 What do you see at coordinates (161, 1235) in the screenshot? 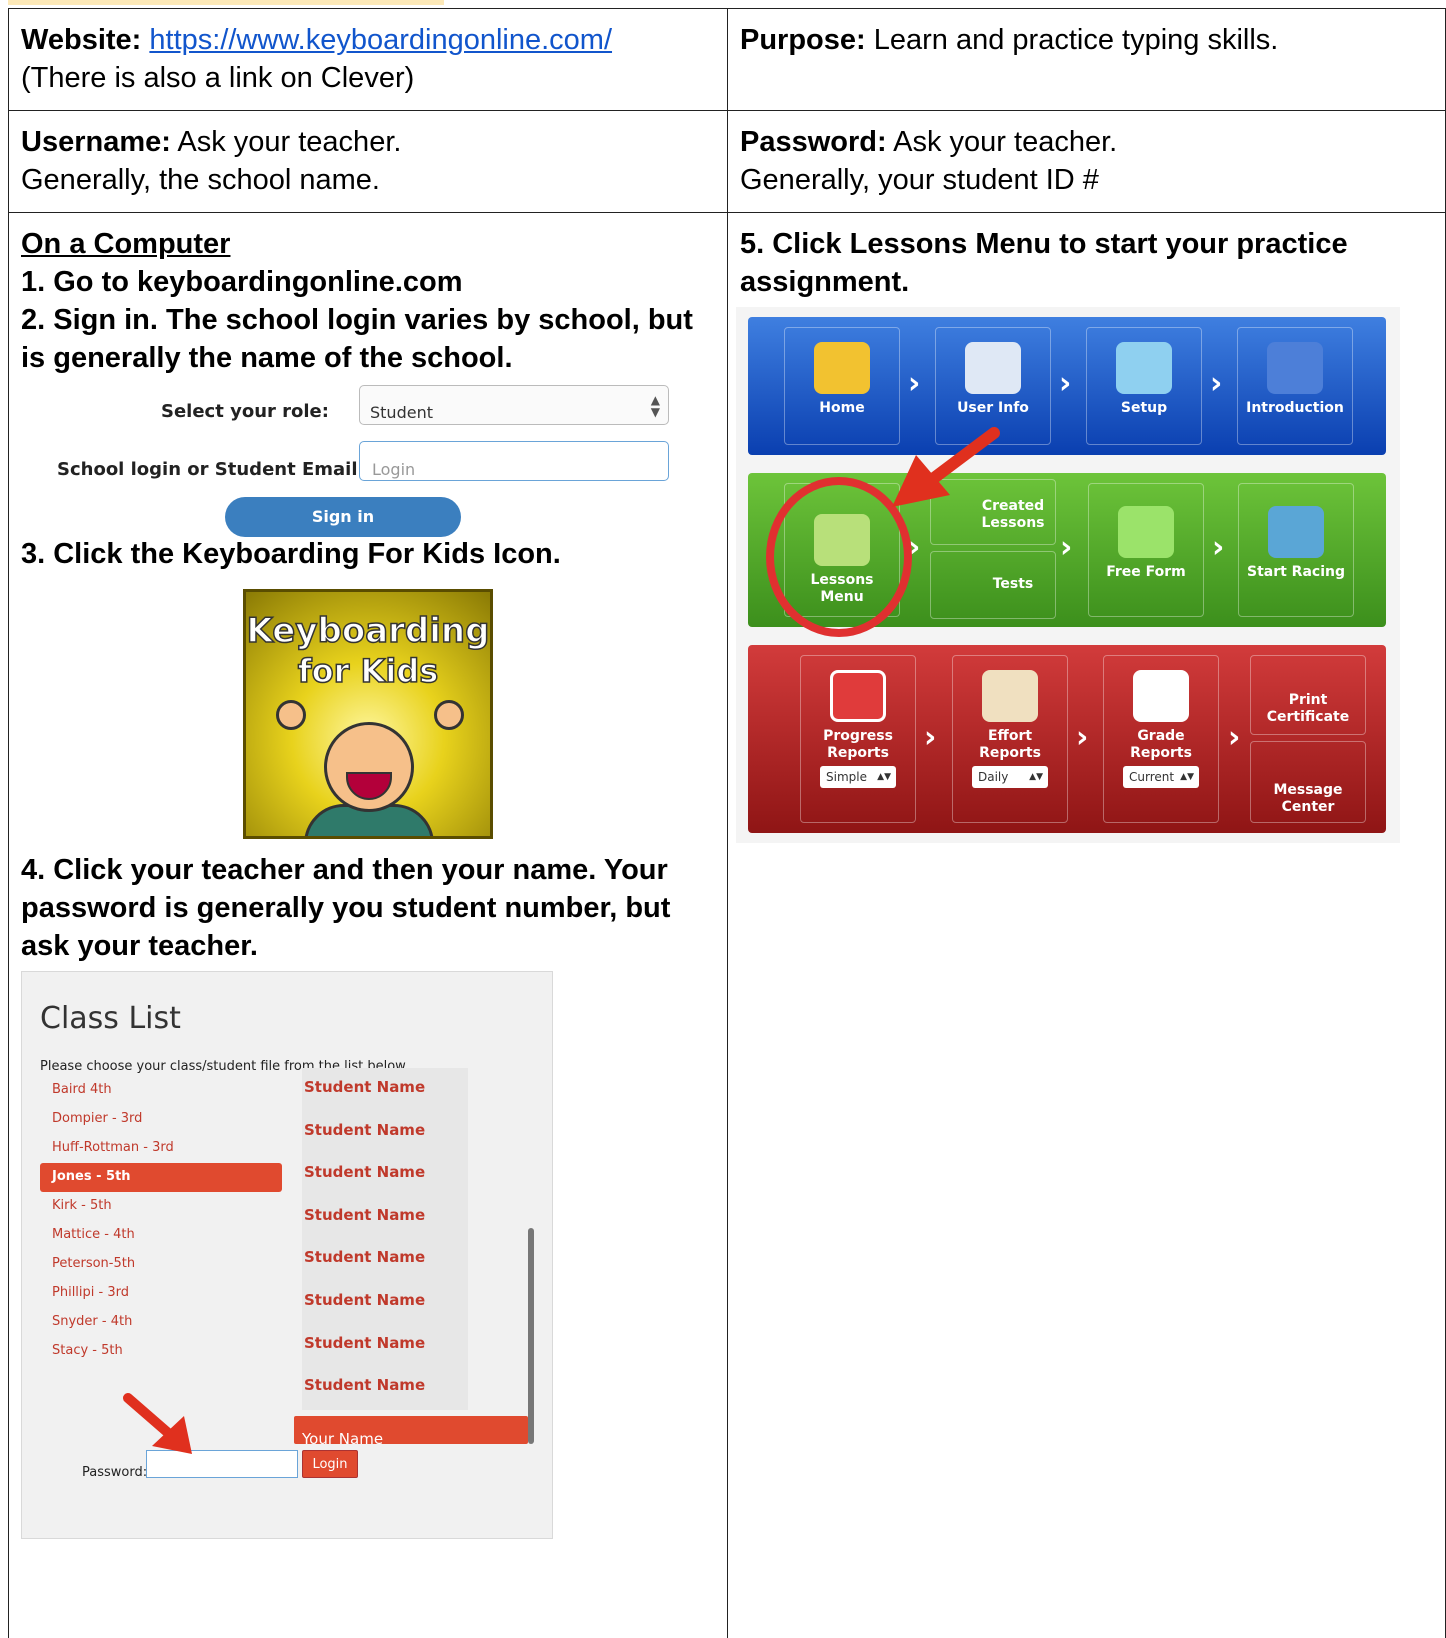
I see `class-item: Mattice - 4th` at bounding box center [161, 1235].